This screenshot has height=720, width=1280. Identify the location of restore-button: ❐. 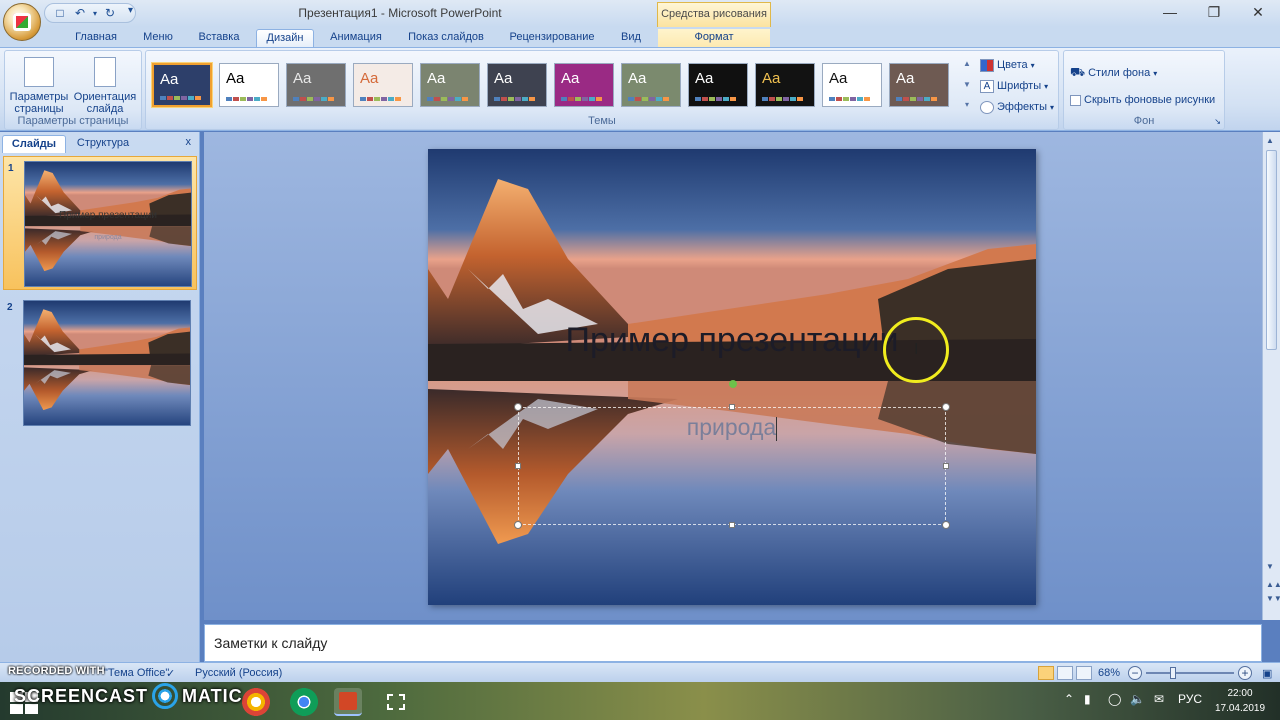
(1214, 12).